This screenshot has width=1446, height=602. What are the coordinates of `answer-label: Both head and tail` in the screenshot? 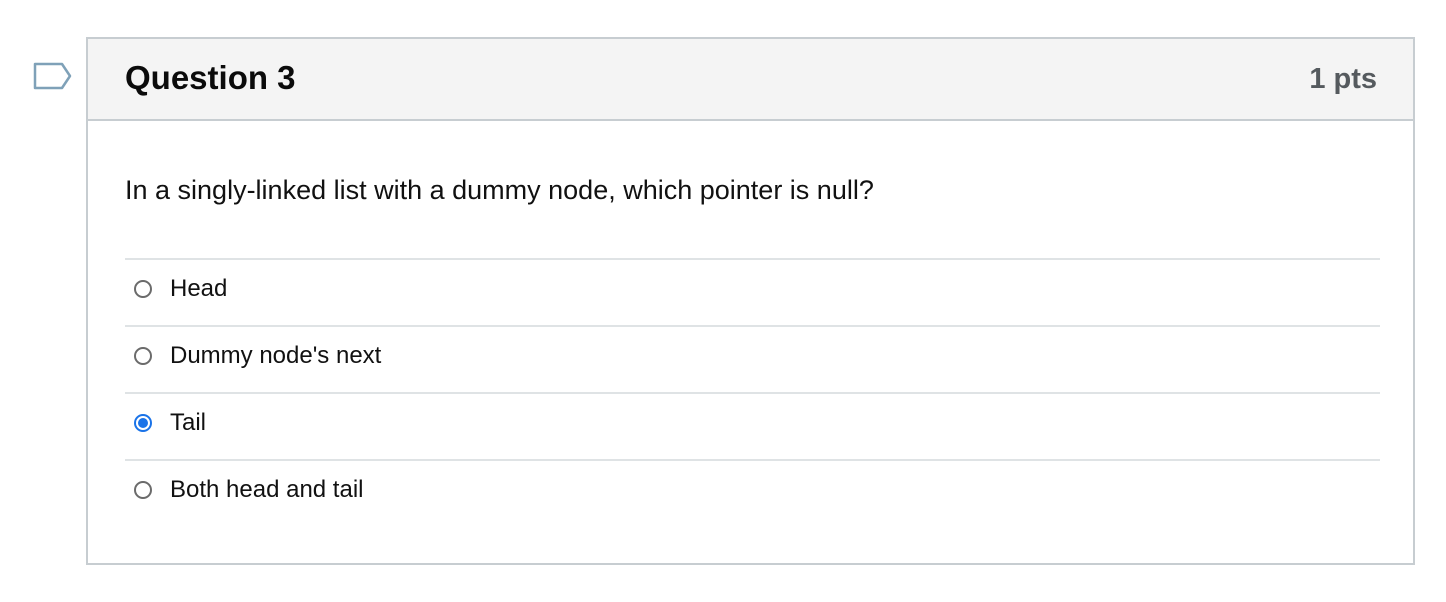 It's located at (267, 489).